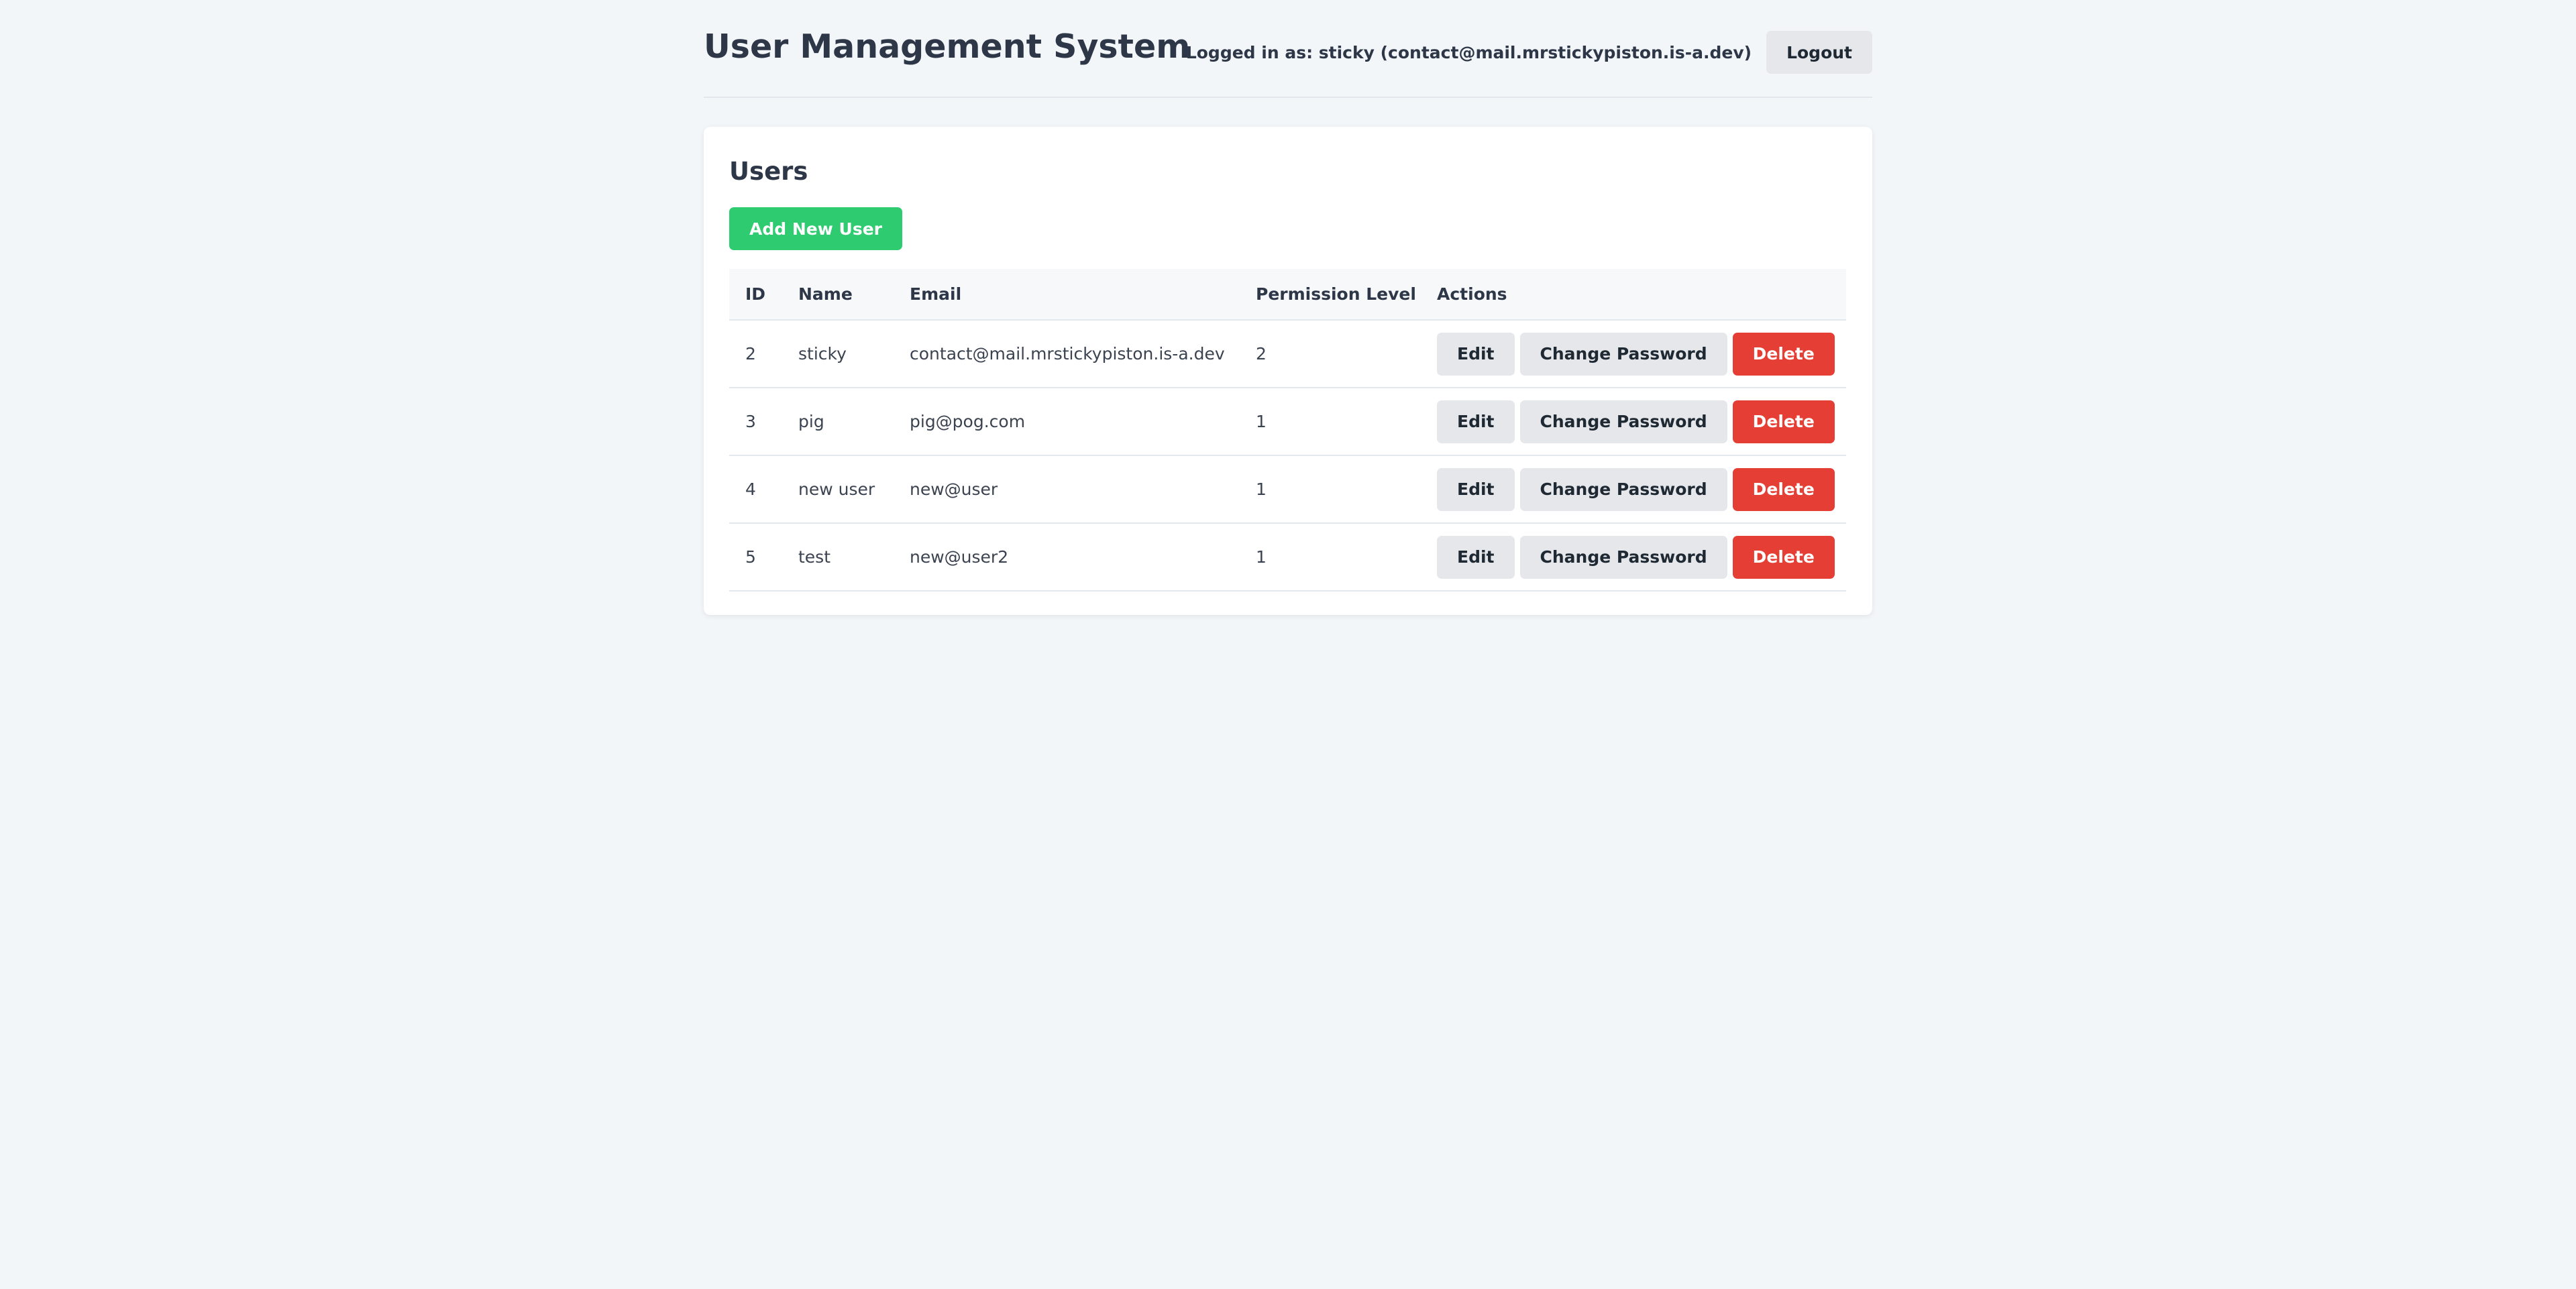 The width and height of the screenshot is (2576, 1289). Describe the element at coordinates (1067, 422) in the screenshot. I see `cell-email: pig@pog.com` at that location.